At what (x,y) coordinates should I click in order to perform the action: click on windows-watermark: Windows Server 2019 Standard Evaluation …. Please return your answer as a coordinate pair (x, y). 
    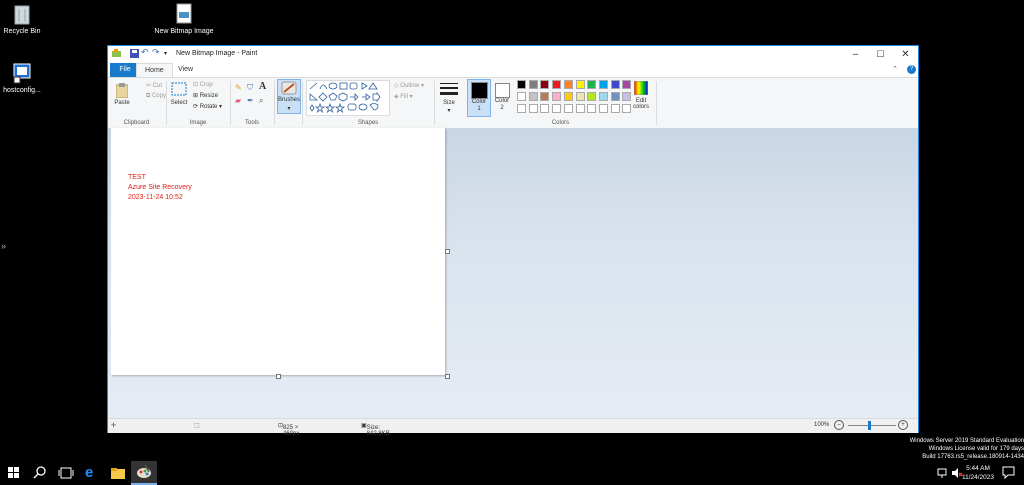
    Looking at the image, I should click on (967, 449).